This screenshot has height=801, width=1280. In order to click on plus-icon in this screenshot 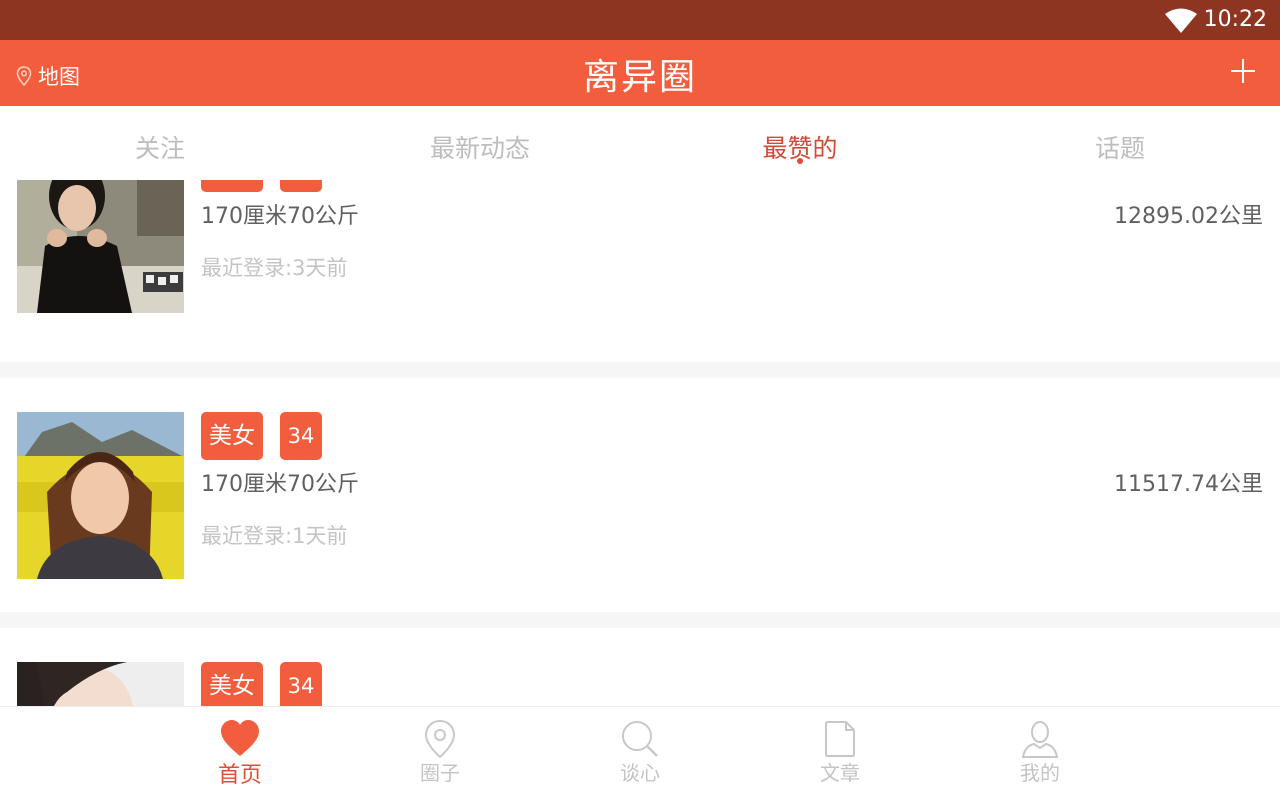, I will do `click(1243, 71)`.